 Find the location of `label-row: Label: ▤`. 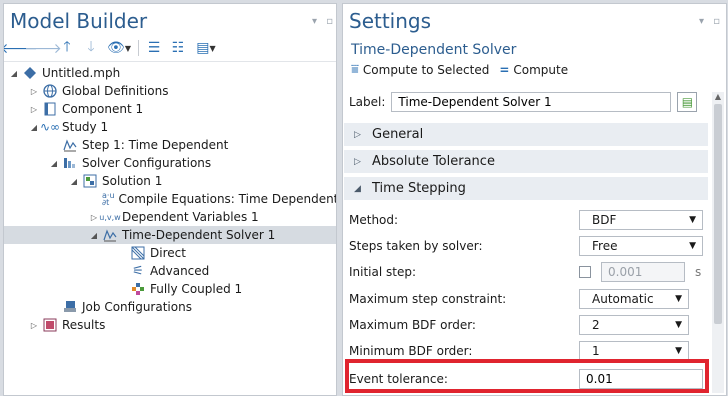

label-row: Label: ▤ is located at coordinates (523, 102).